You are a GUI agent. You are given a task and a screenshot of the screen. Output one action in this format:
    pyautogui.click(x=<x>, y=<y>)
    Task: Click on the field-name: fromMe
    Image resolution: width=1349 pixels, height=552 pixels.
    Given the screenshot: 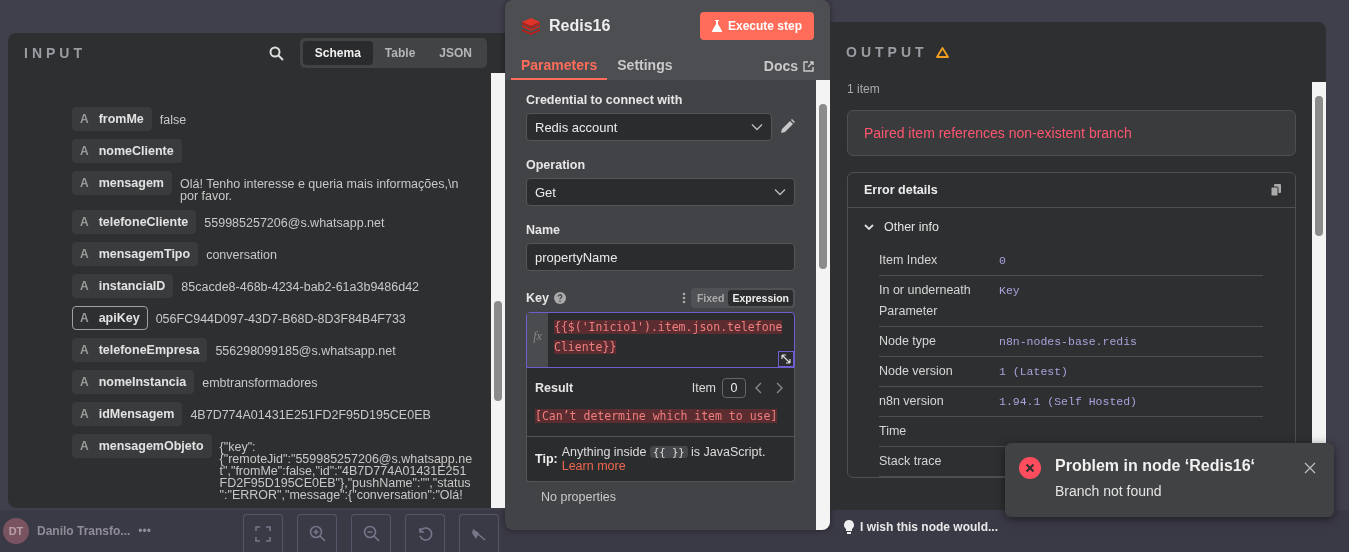 What is the action you would take?
    pyautogui.click(x=121, y=119)
    